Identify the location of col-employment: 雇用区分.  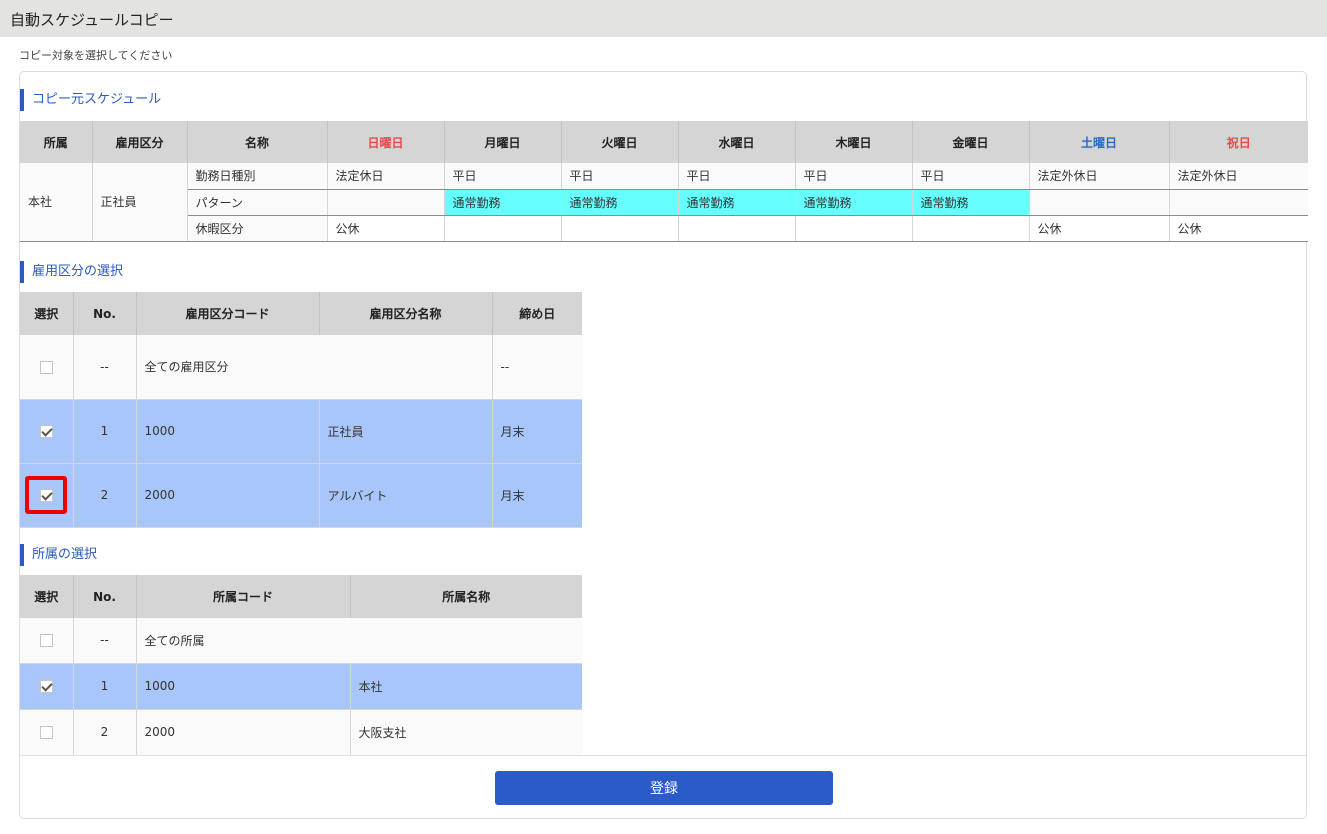
(140, 142).